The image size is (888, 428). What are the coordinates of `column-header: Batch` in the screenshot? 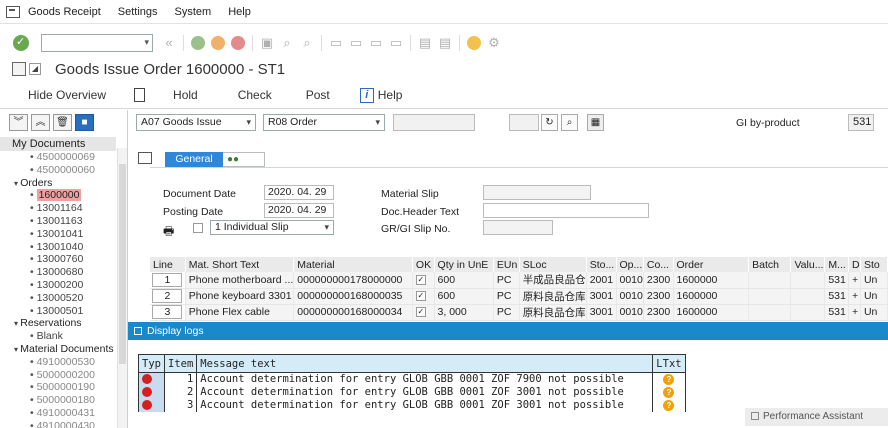 It's located at (770, 264).